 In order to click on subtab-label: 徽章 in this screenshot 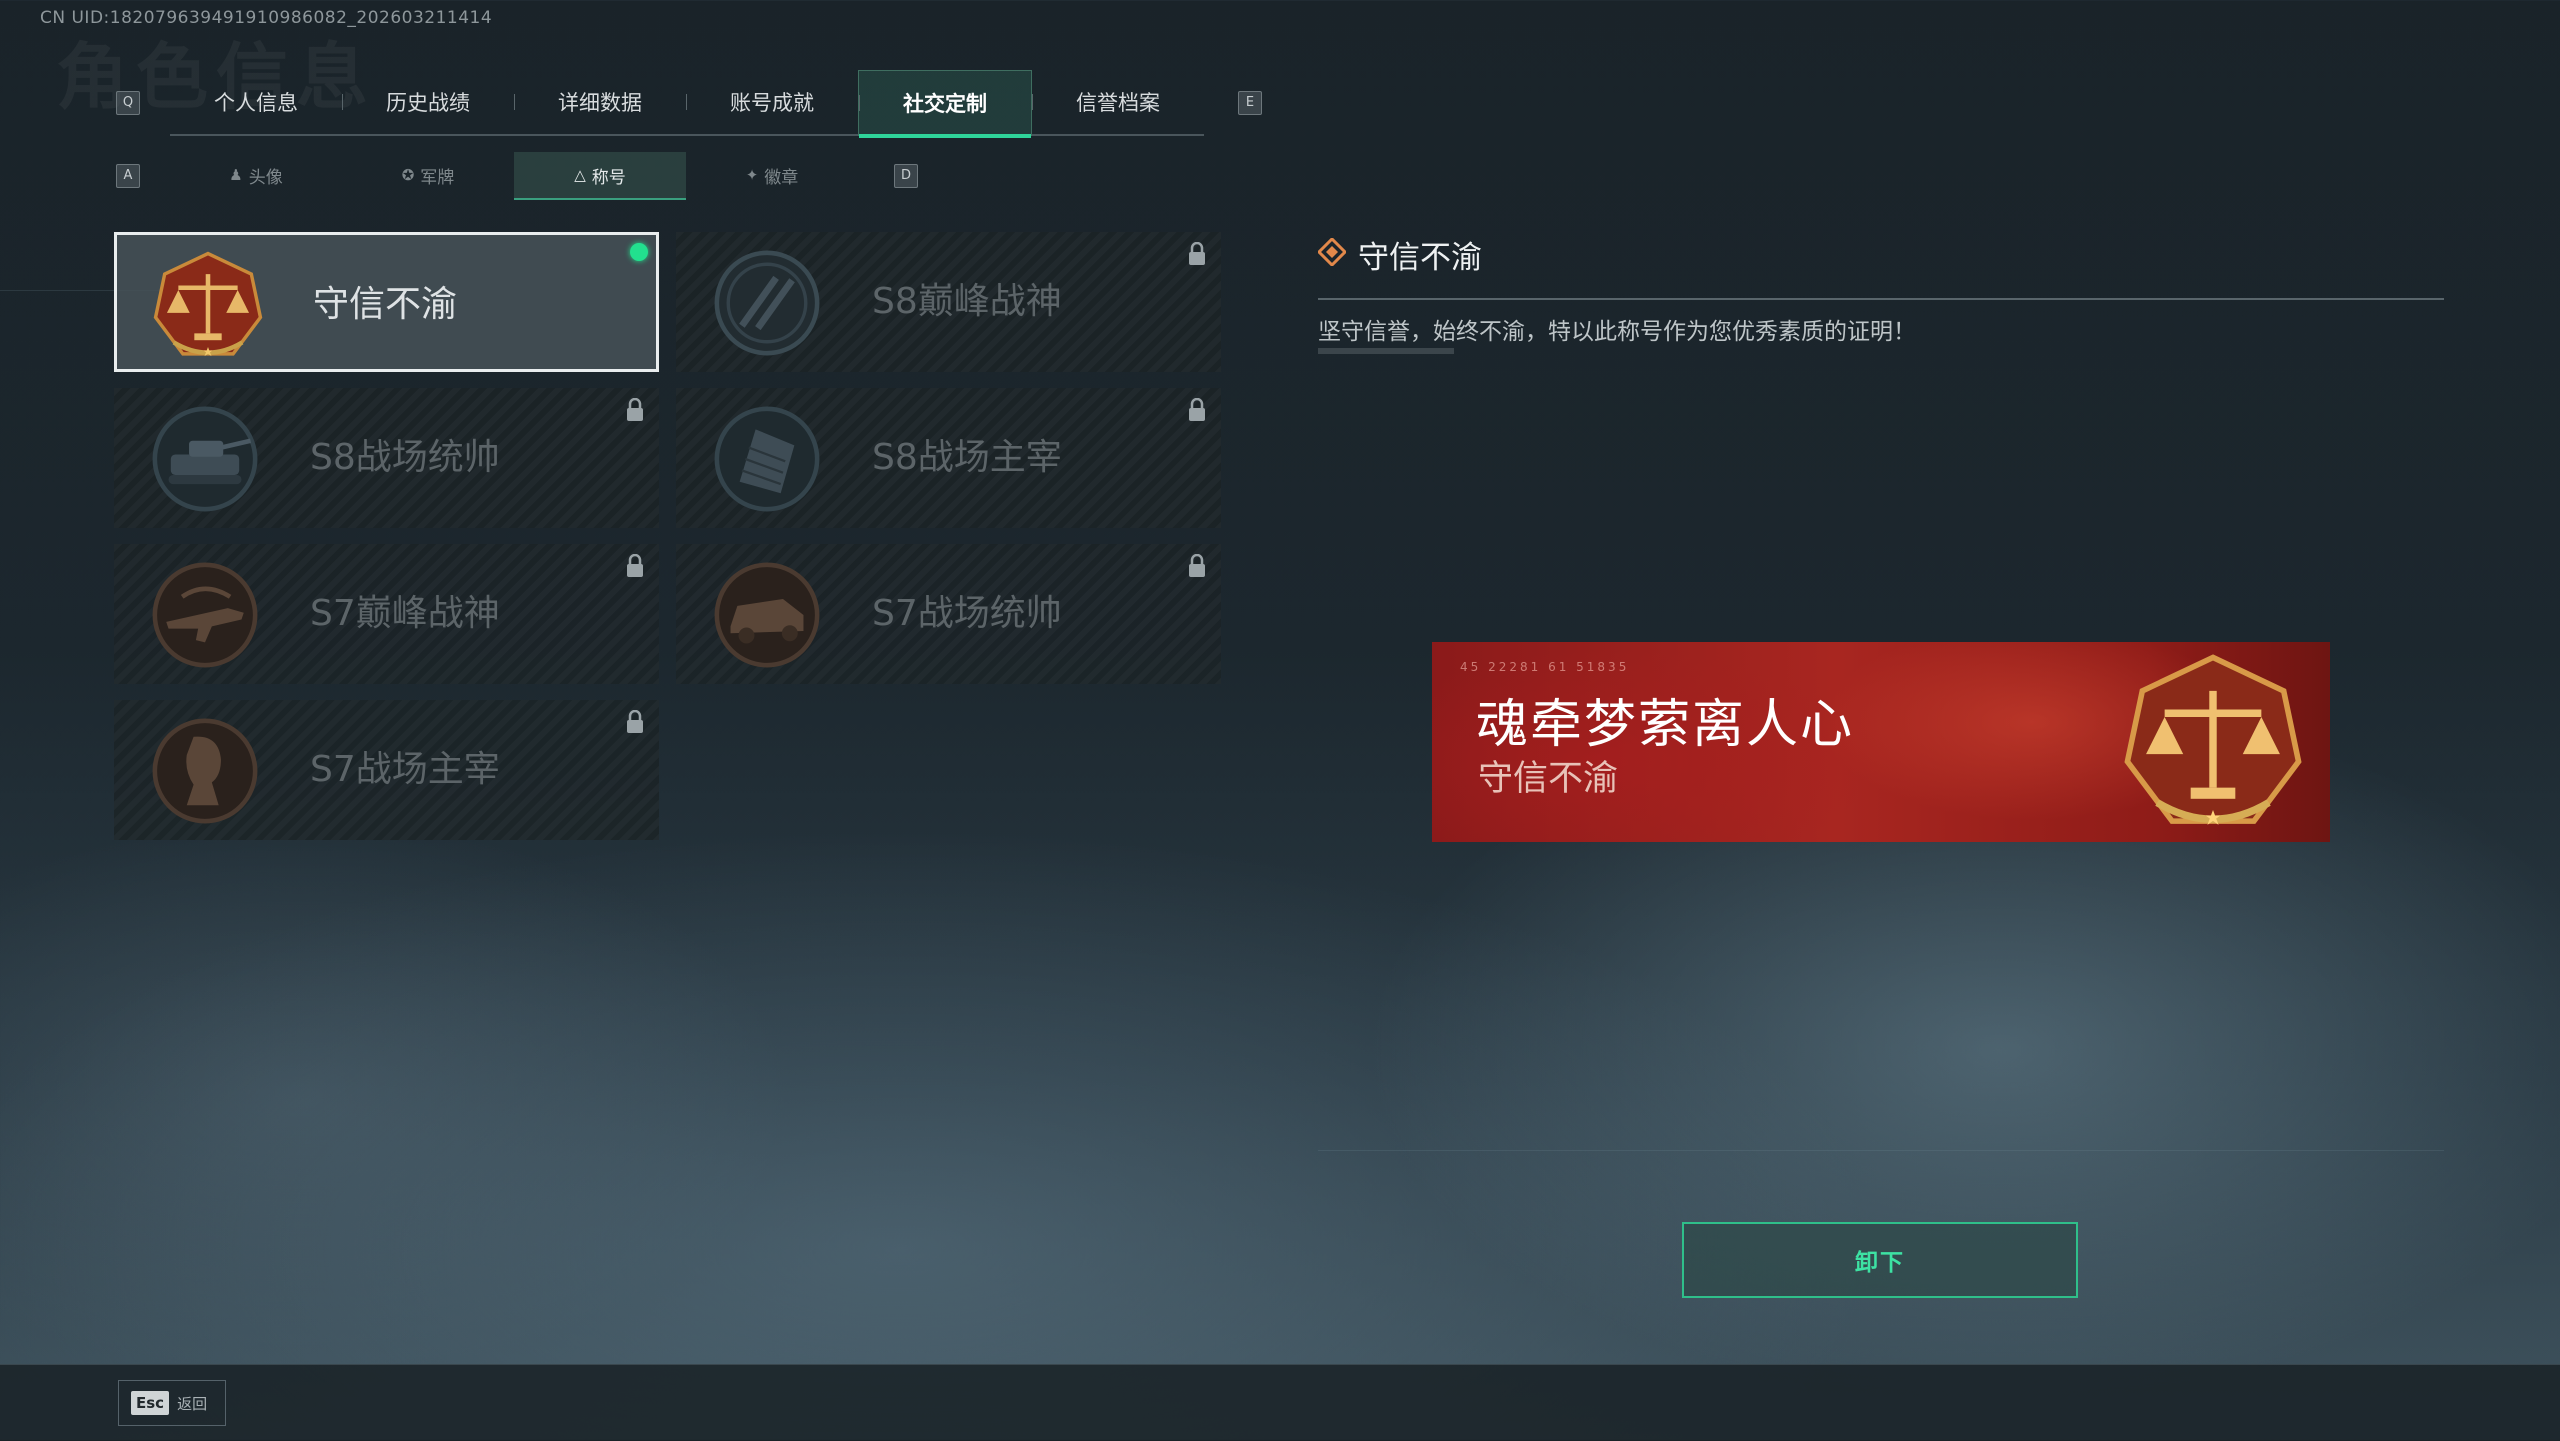, I will do `click(781, 177)`.